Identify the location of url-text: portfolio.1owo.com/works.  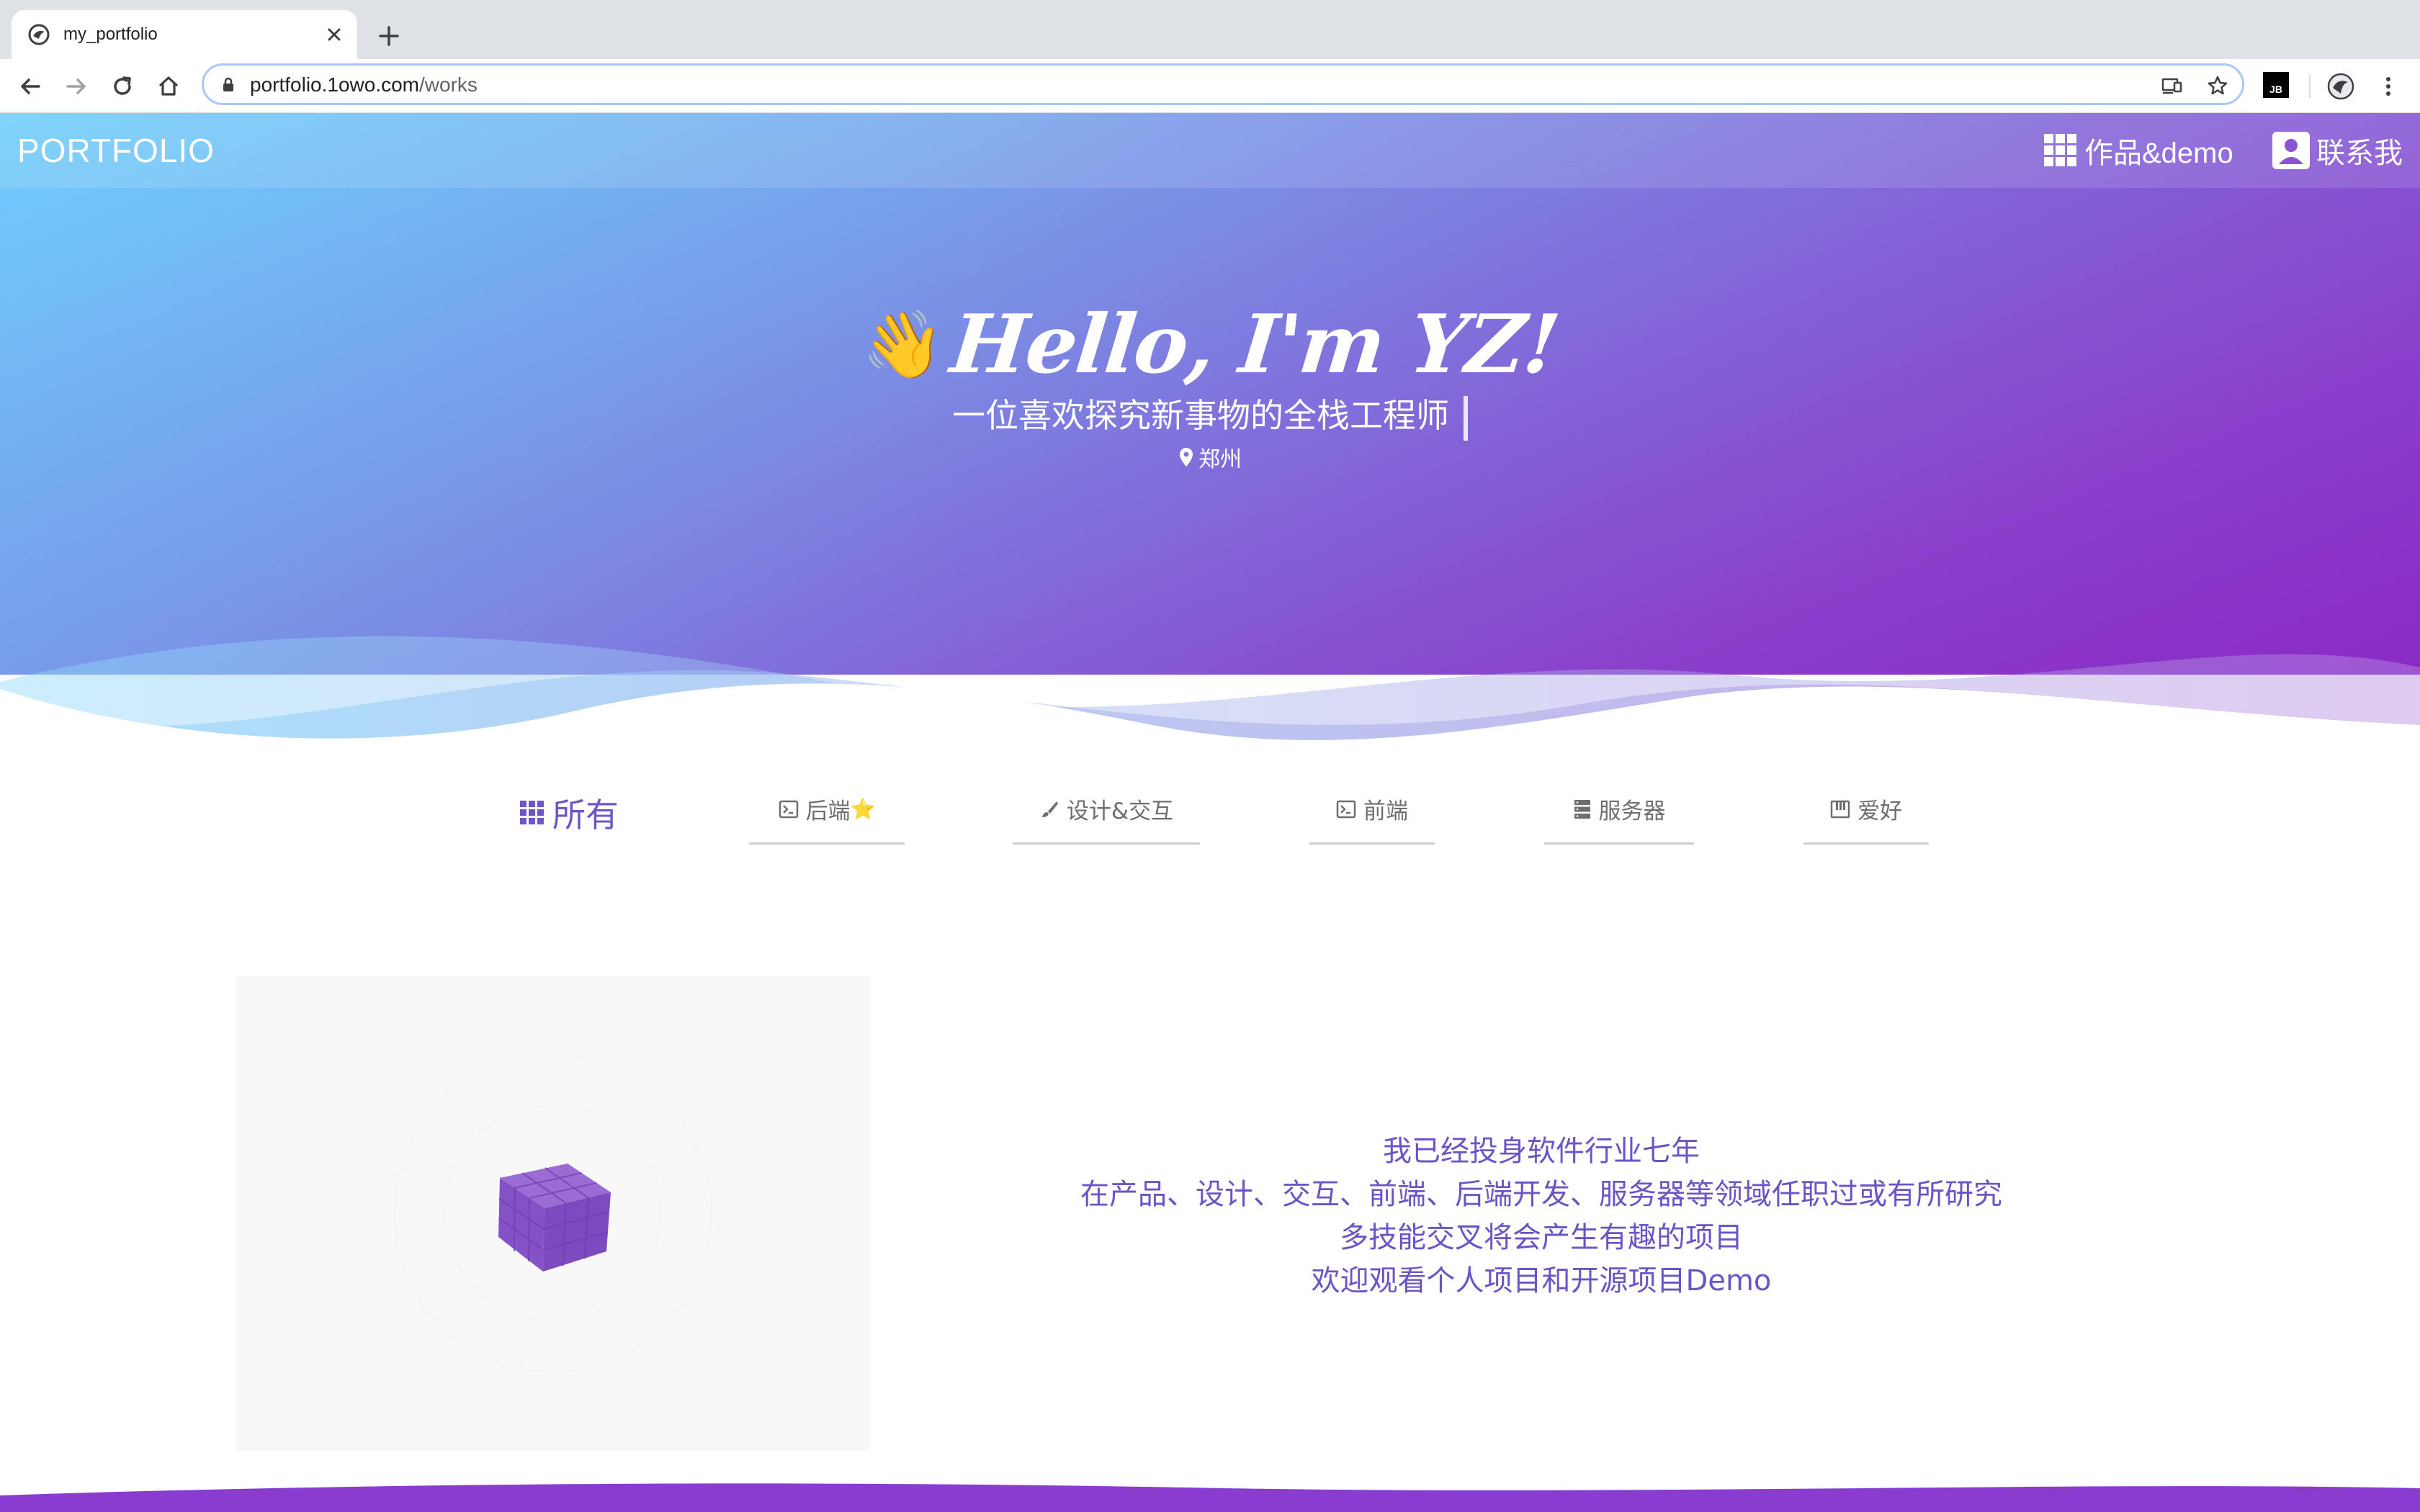
(364, 85).